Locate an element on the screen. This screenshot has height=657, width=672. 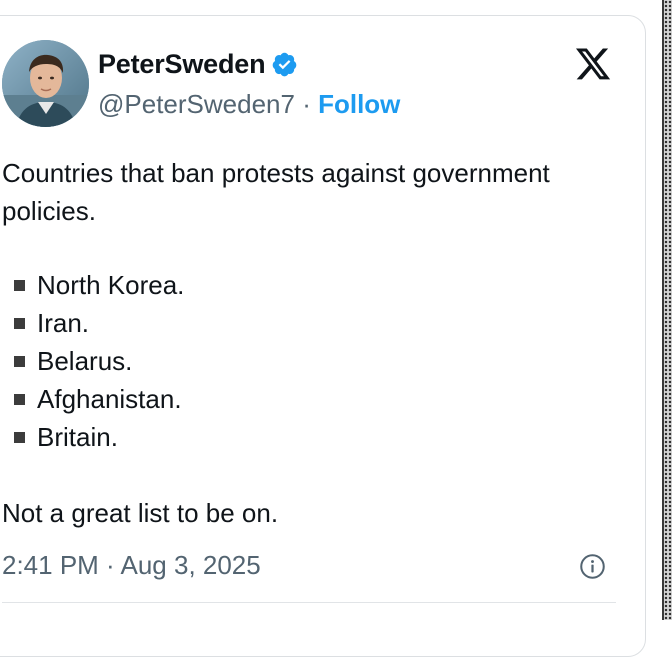
avatar is located at coordinates (45, 83).